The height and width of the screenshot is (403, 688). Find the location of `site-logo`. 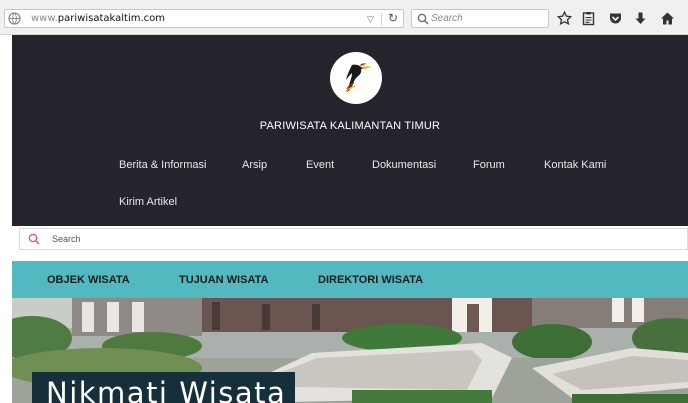

site-logo is located at coordinates (356, 78).